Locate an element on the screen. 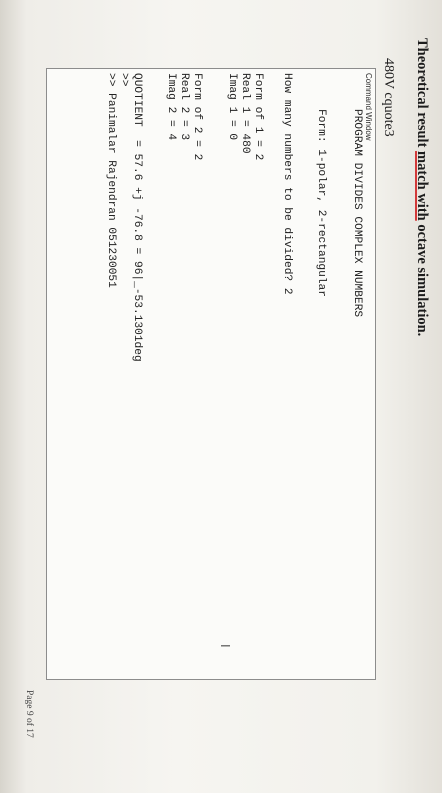 Image resolution: width=442 pixels, height=793 pixels. output-line: Form of 2 = 2 is located at coordinates (197, 117).